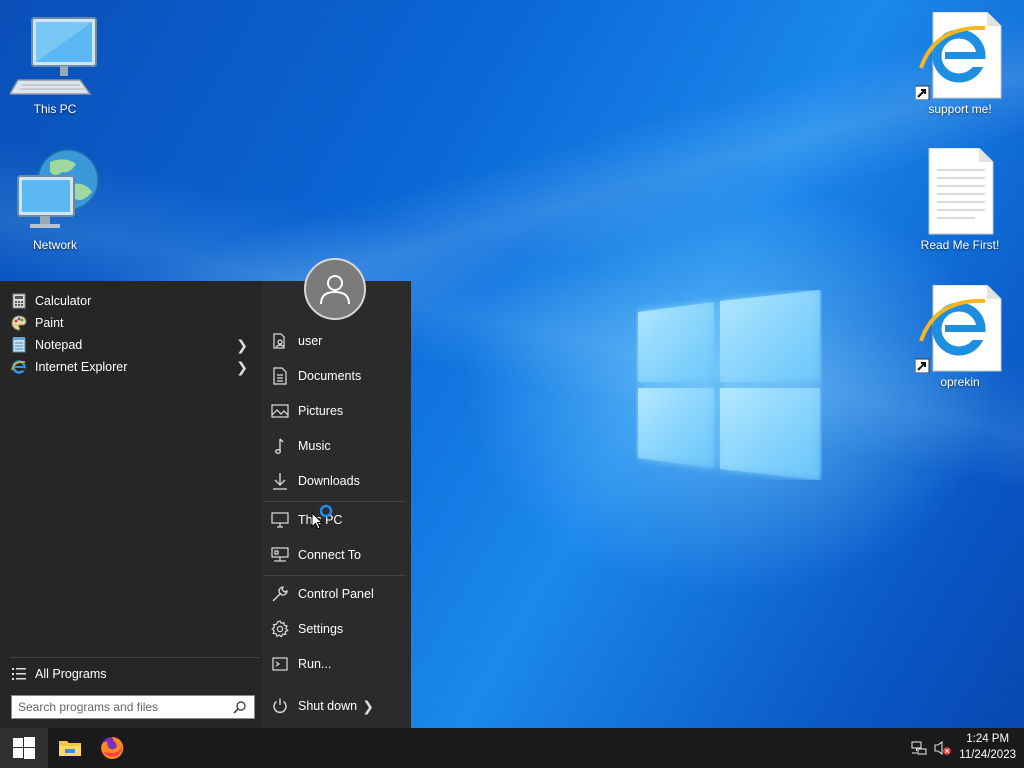 The image size is (1024, 768). What do you see at coordinates (329, 481) in the screenshot?
I see `start-item-label: Downloads` at bounding box center [329, 481].